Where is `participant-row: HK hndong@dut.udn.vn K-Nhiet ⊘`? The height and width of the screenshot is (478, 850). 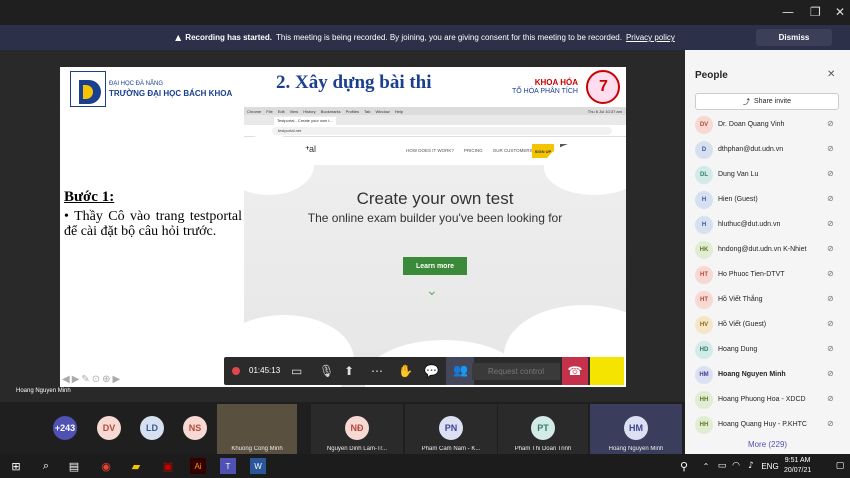 participant-row: HK hndong@dut.udn.vn K-Nhiet ⊘ is located at coordinates (770, 250).